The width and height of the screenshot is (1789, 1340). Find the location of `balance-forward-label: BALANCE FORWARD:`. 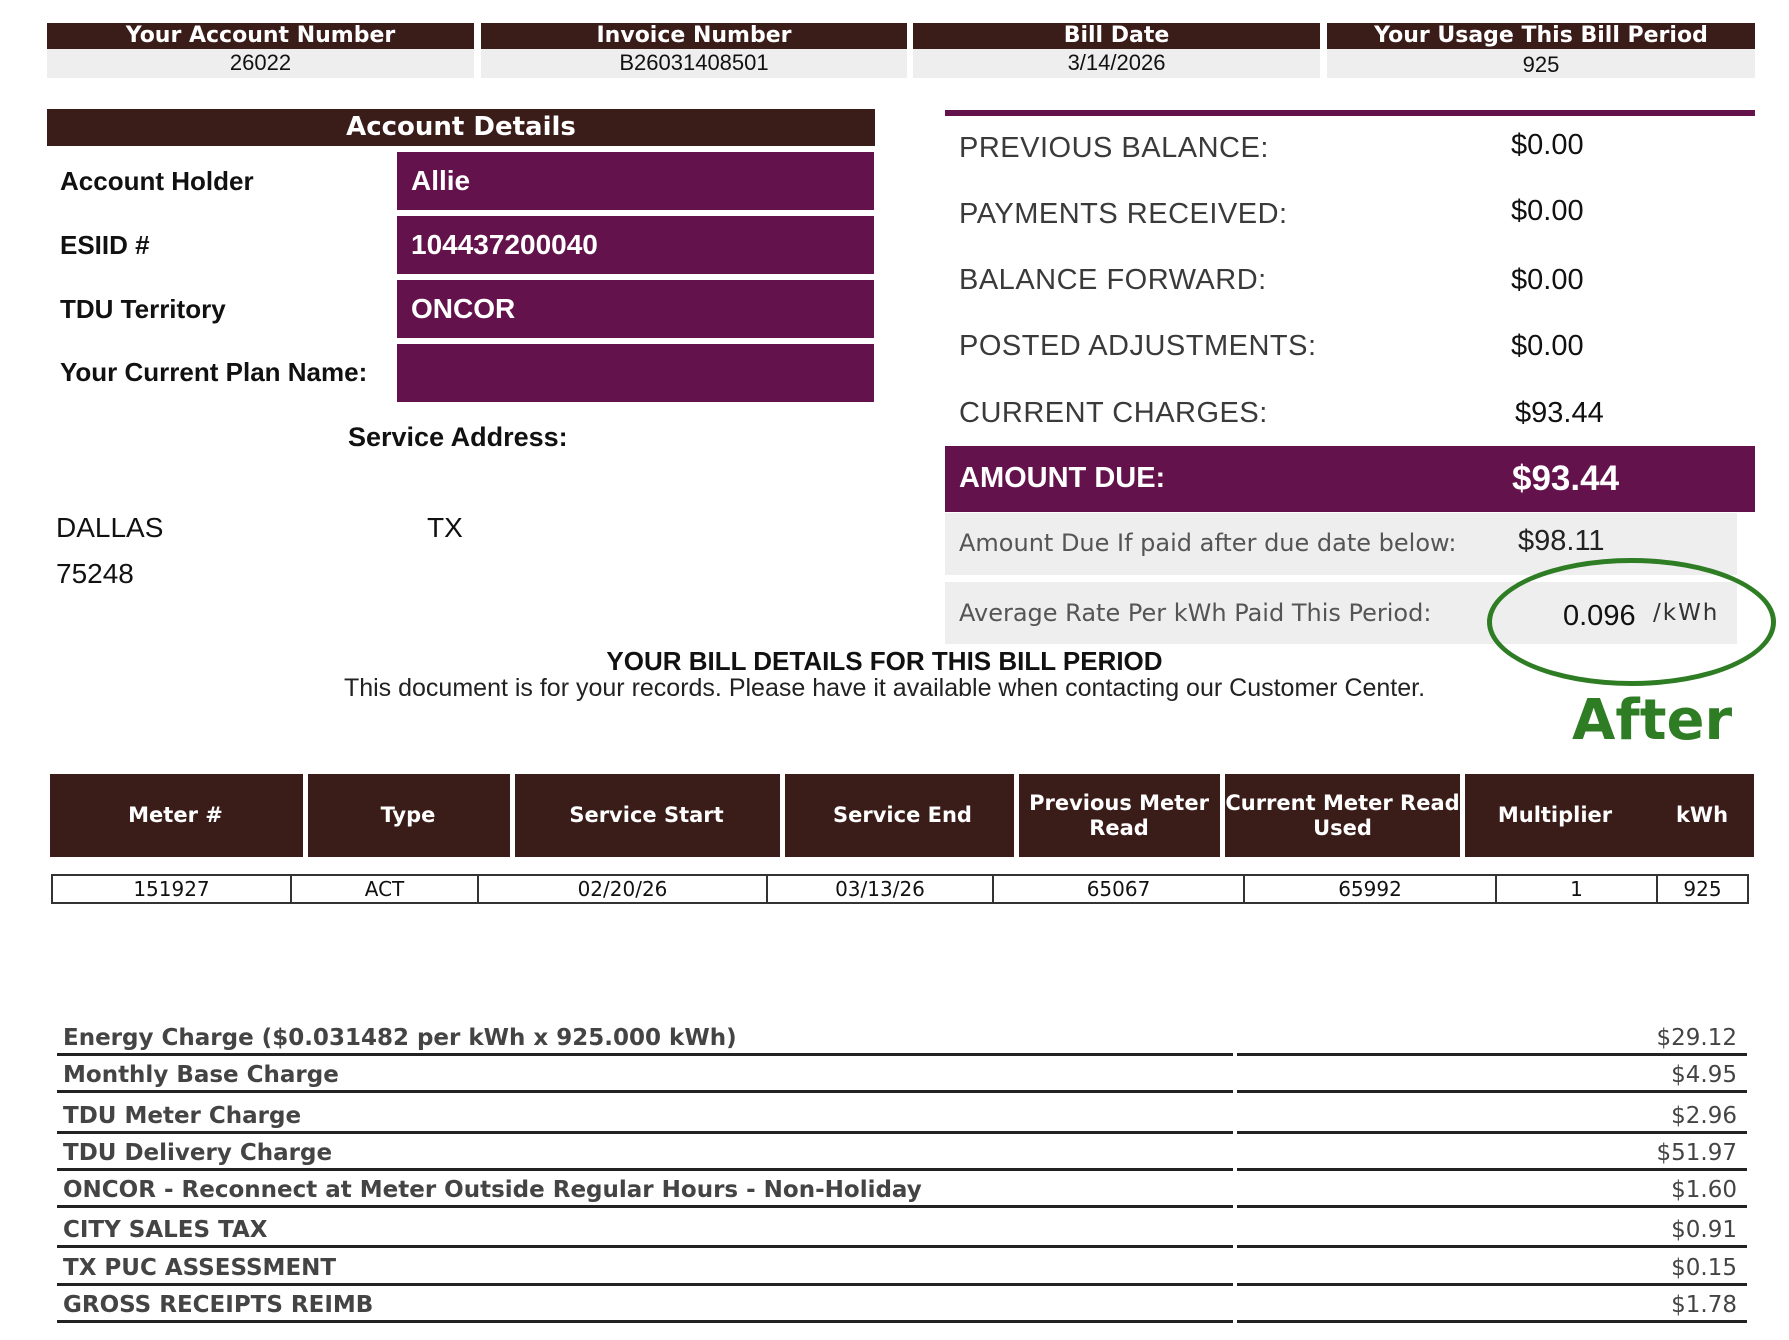

balance-forward-label: BALANCE FORWARD: is located at coordinates (1113, 280).